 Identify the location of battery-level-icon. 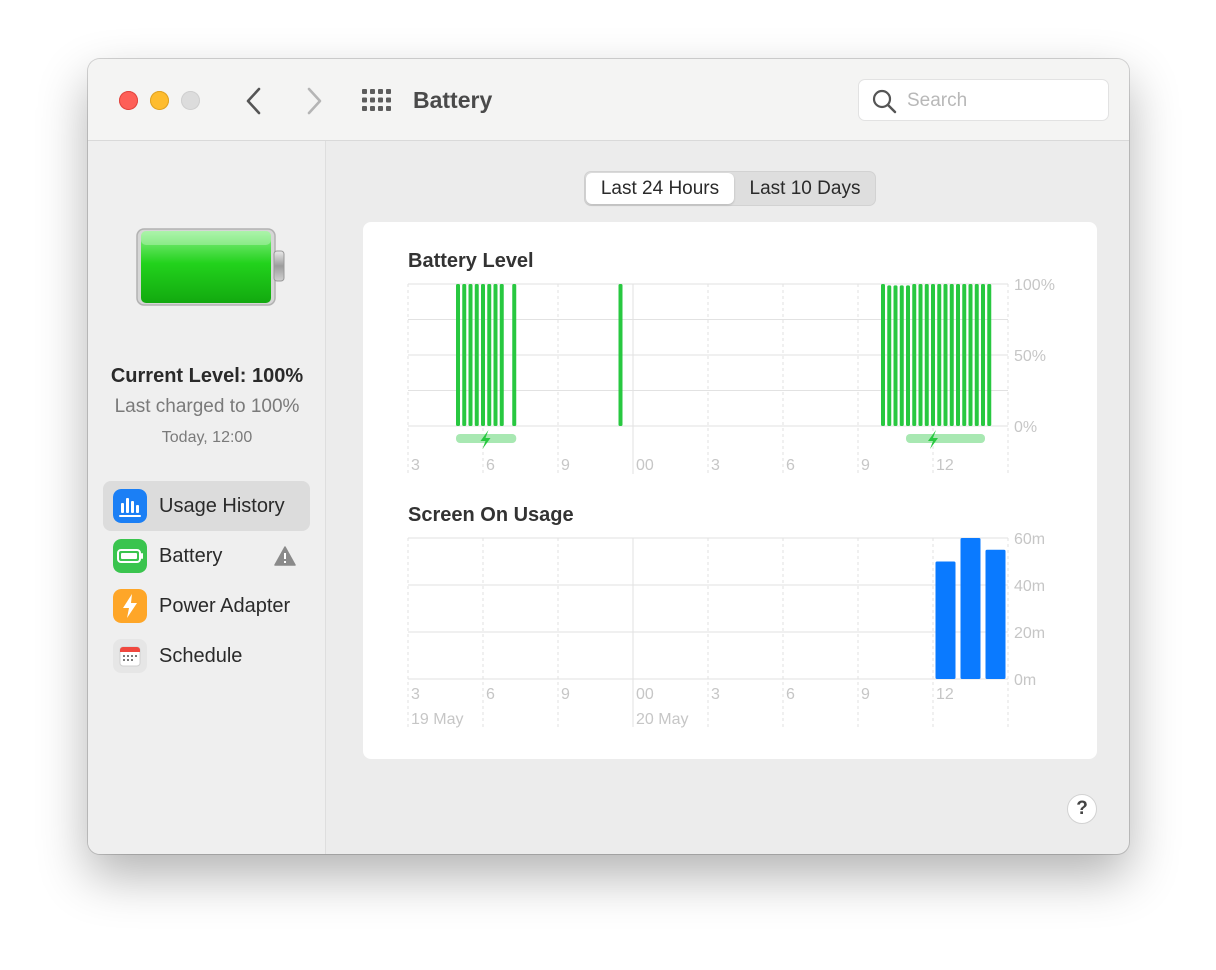
(210, 267).